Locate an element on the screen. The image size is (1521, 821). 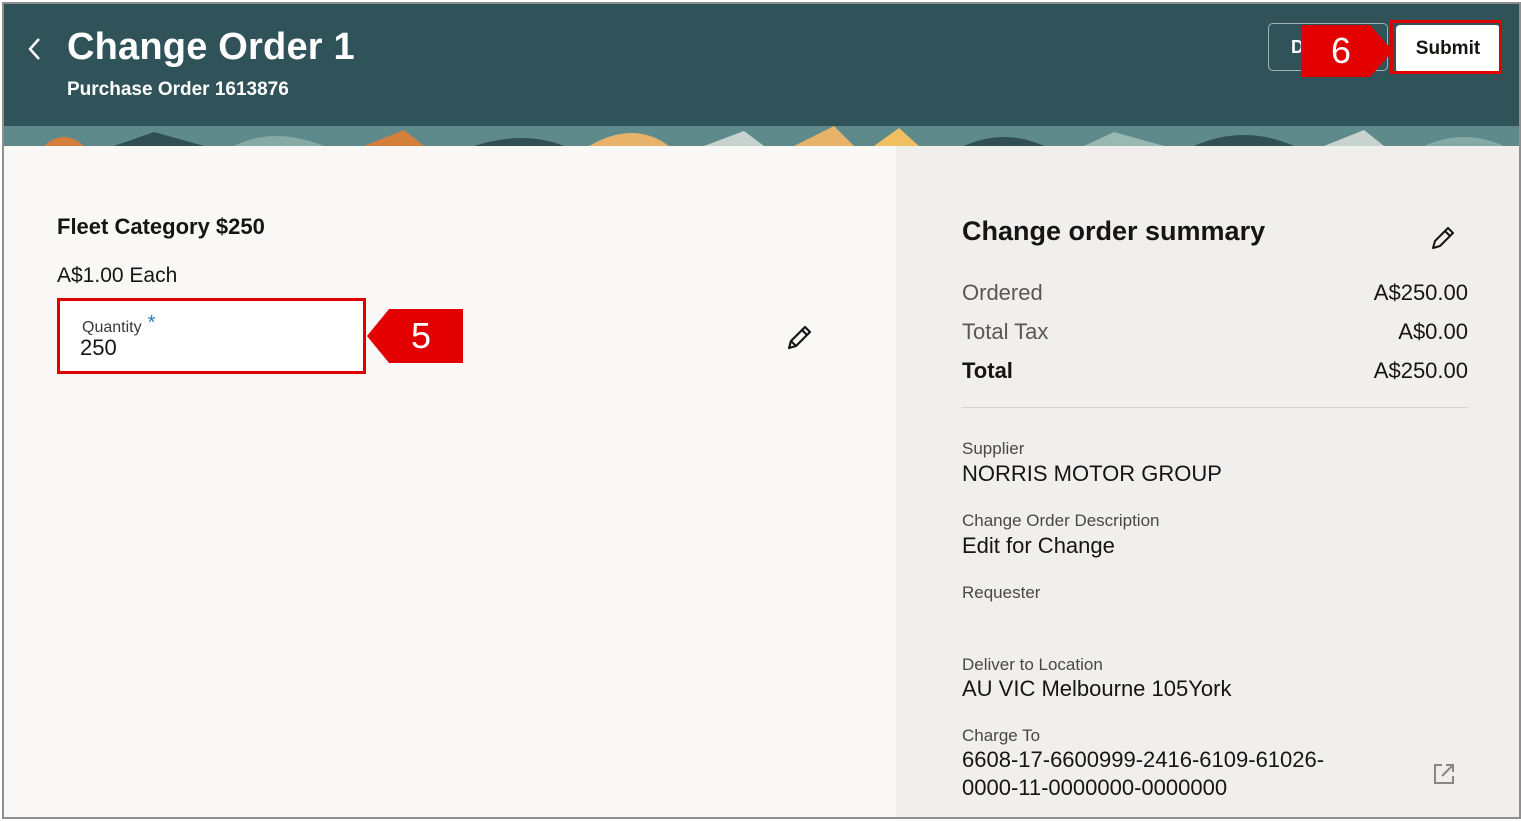
description-value: Edit for Change is located at coordinates (1038, 545).